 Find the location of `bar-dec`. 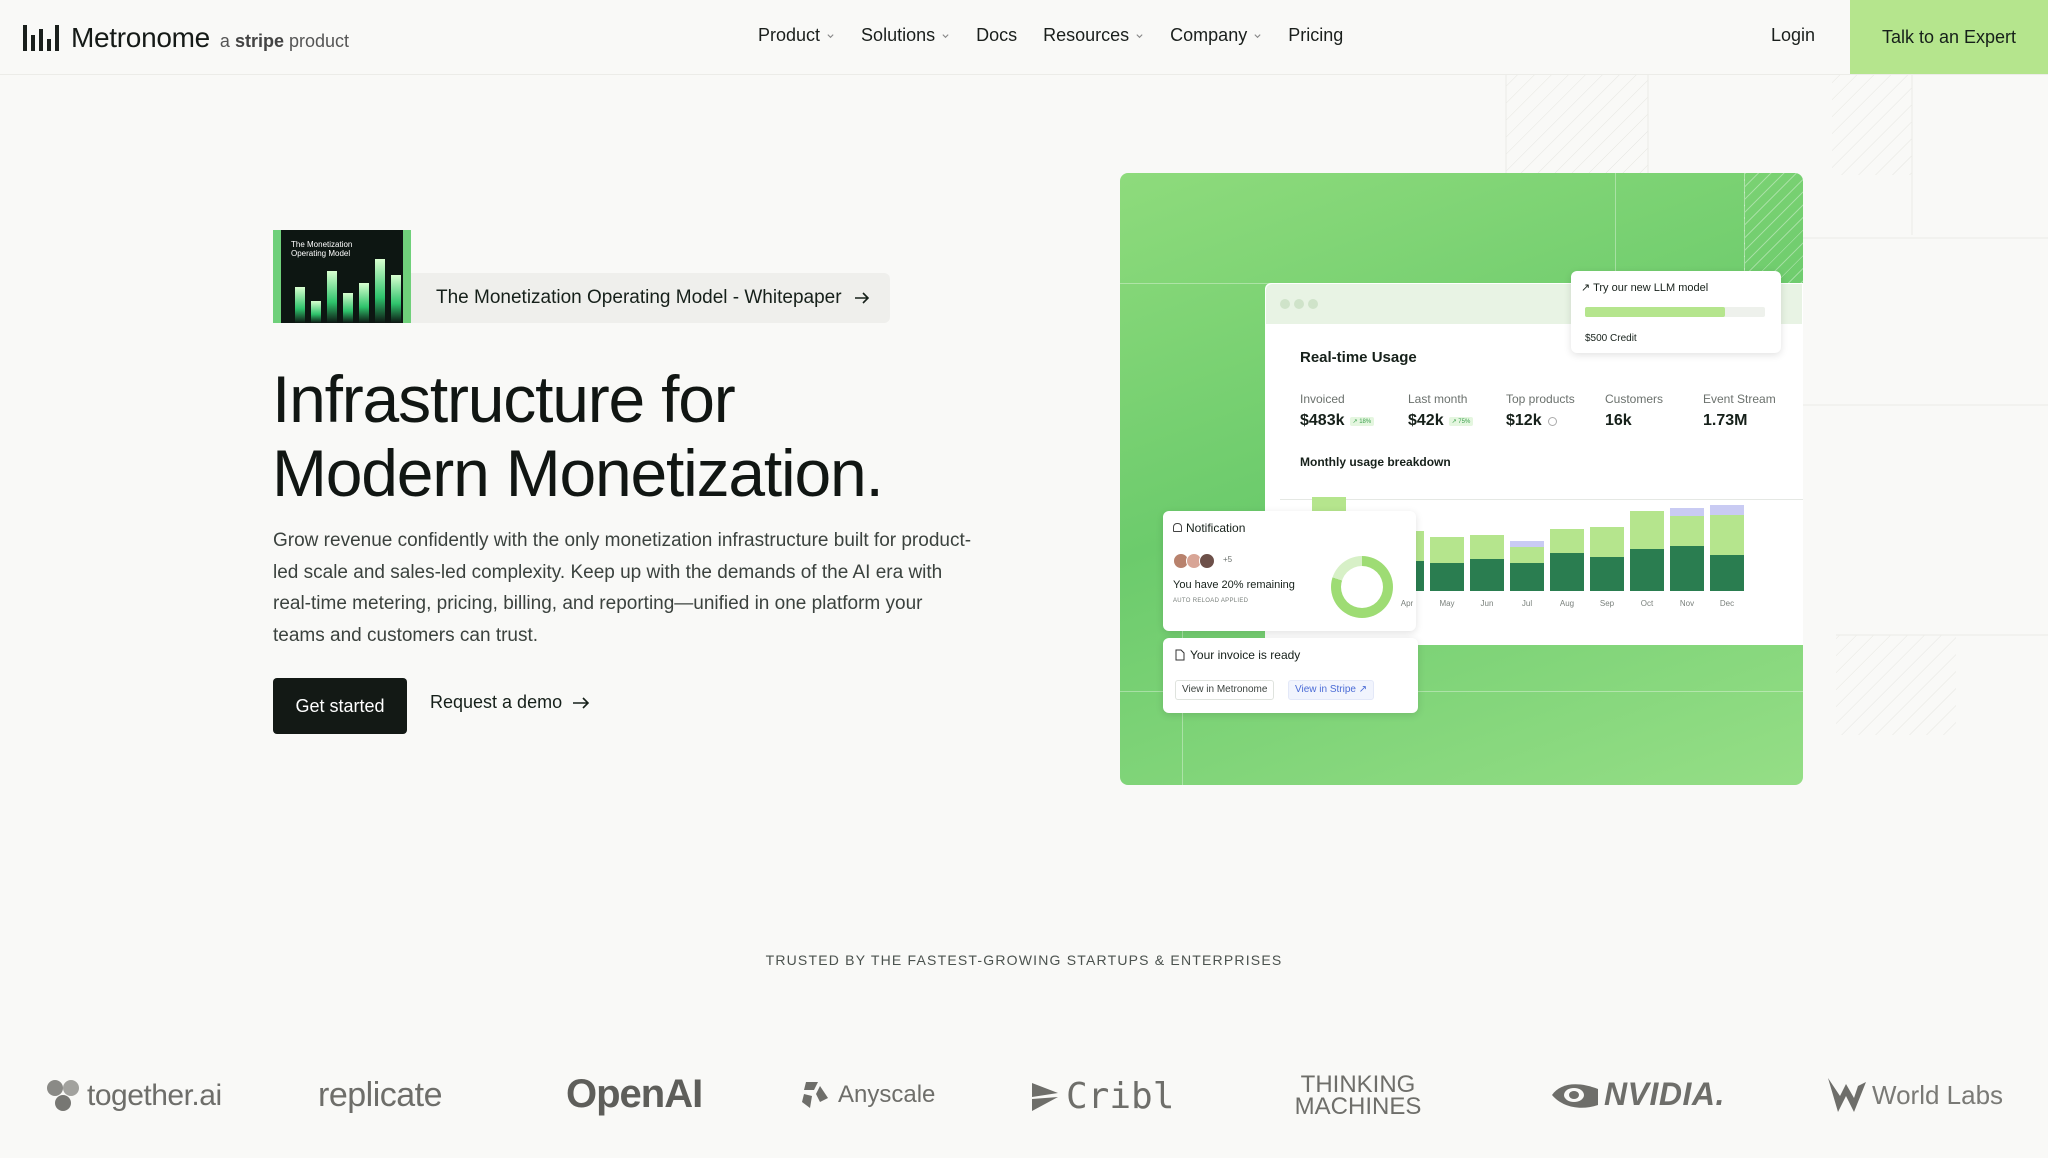

bar-dec is located at coordinates (1727, 548).